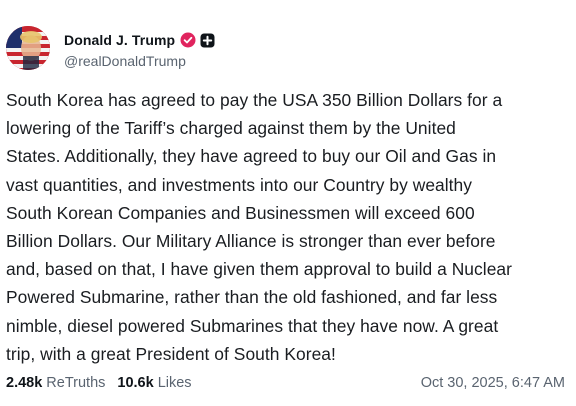 The height and width of the screenshot is (406, 576). I want to click on retruths-count: 2.48k, so click(24, 383).